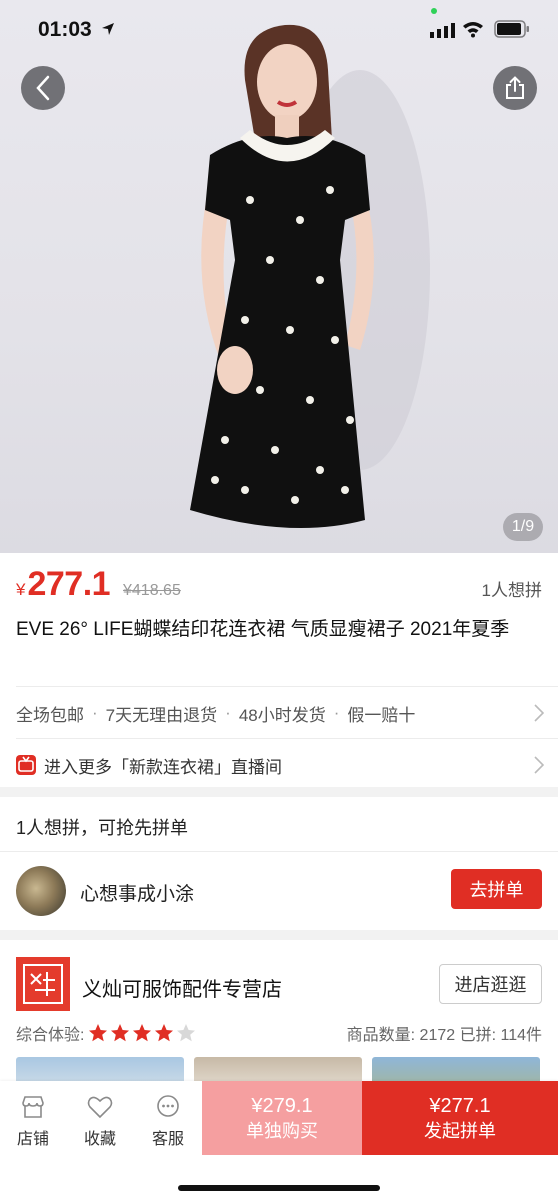  Describe the element at coordinates (490, 984) in the screenshot. I see `visit-store-button: 进店逛逛` at that location.